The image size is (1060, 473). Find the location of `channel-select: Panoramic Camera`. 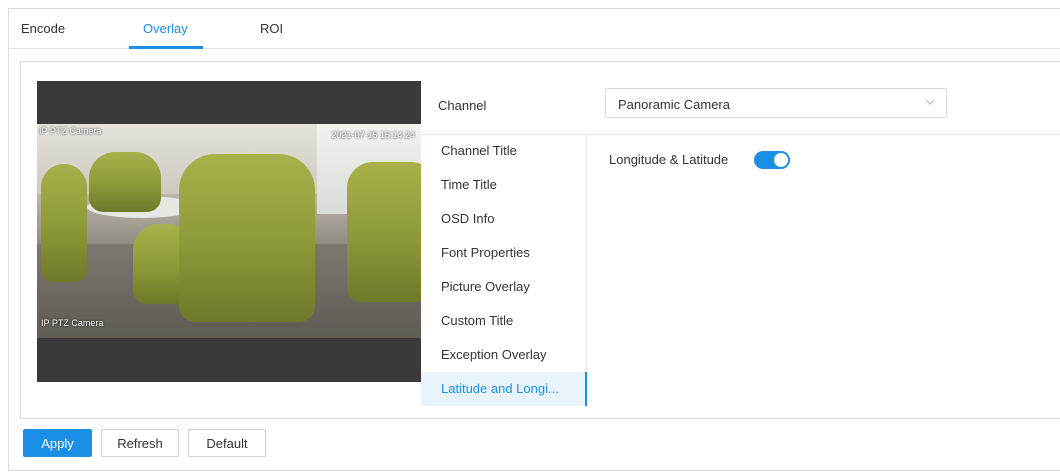

channel-select: Panoramic Camera is located at coordinates (776, 103).